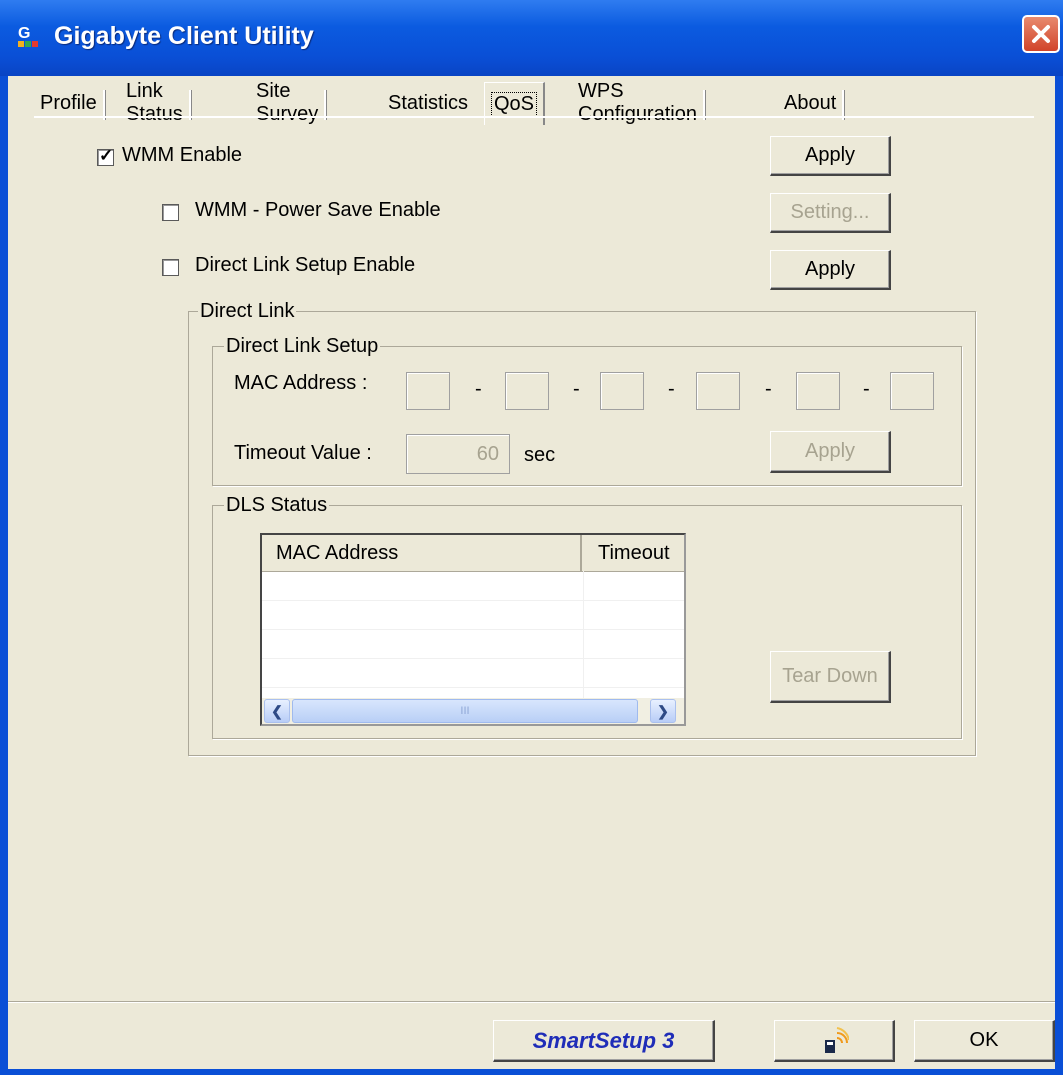  Describe the element at coordinates (830, 677) in the screenshot. I see `tear-down-button: Tear Down` at that location.